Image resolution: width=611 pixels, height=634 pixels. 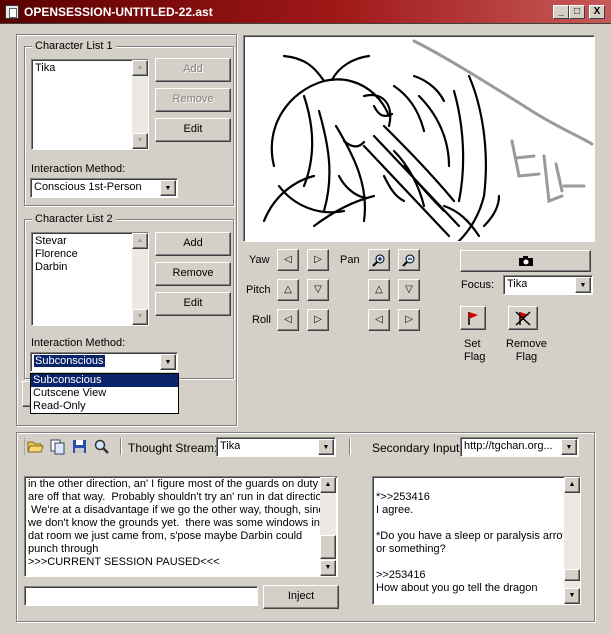 I want to click on list-1-interaction-value: Conscious 1st-Person, so click(x=88, y=187).